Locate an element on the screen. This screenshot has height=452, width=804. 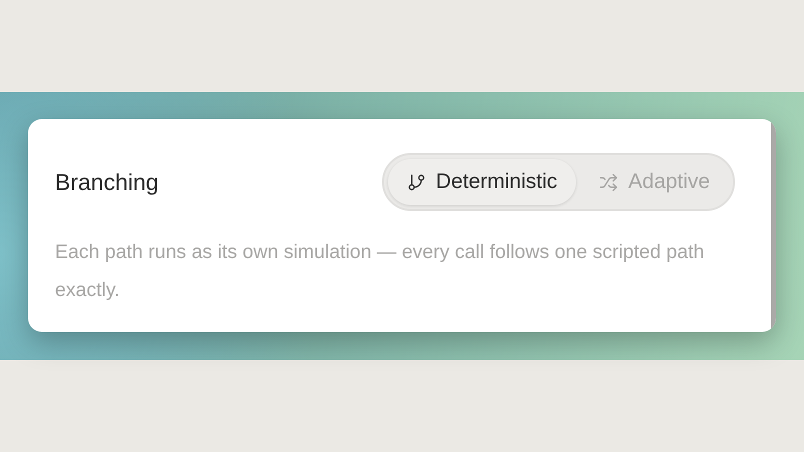
mode-tab: Deterministic is located at coordinates (482, 182).